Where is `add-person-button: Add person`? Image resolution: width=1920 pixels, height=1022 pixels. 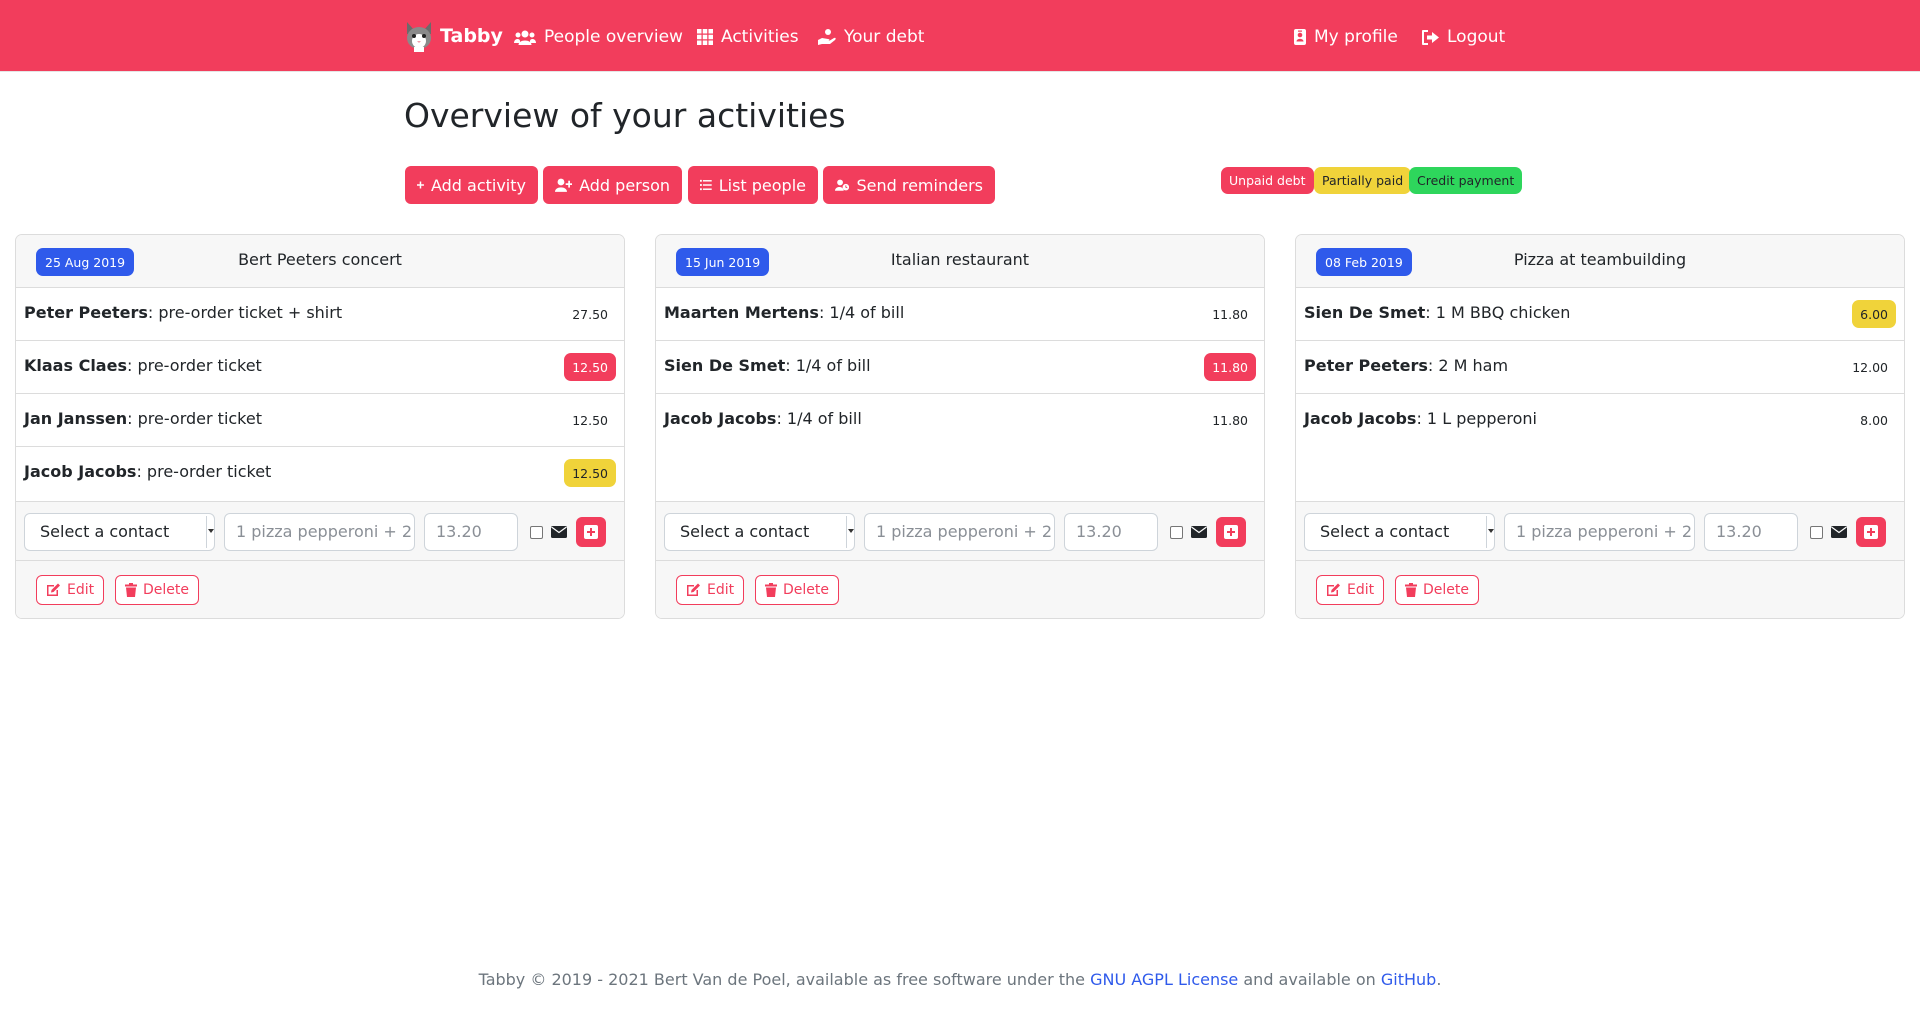 add-person-button: Add person is located at coordinates (612, 185).